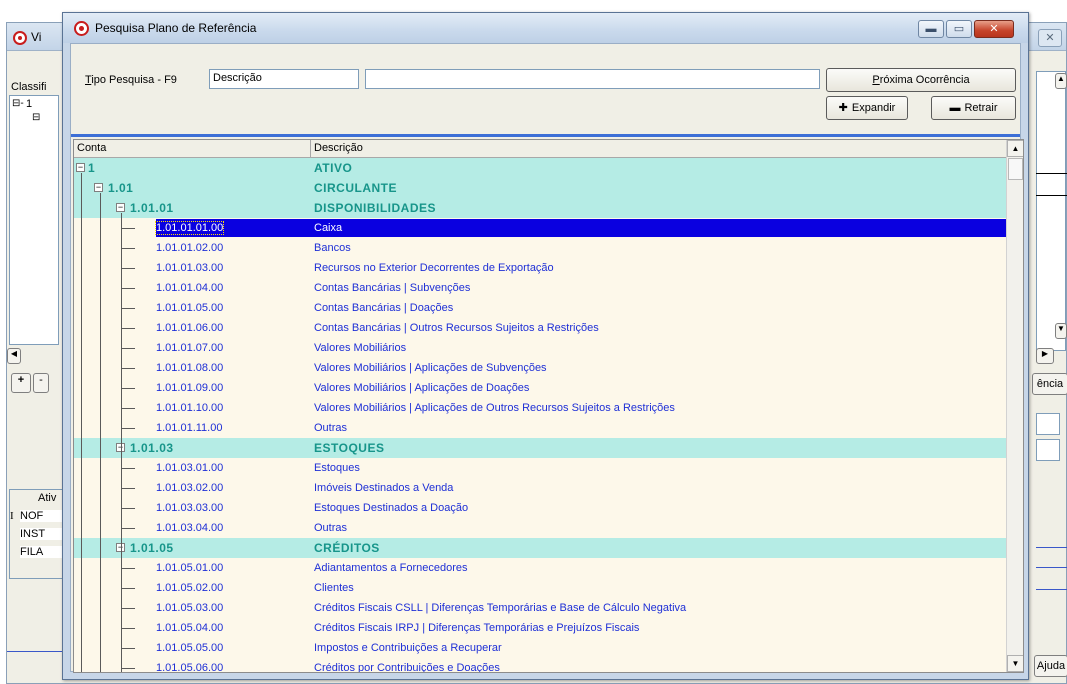 Image resolution: width=1067 pixels, height=684 pixels. What do you see at coordinates (42, 516) in the screenshot?
I see `background-list-row: NOF` at bounding box center [42, 516].